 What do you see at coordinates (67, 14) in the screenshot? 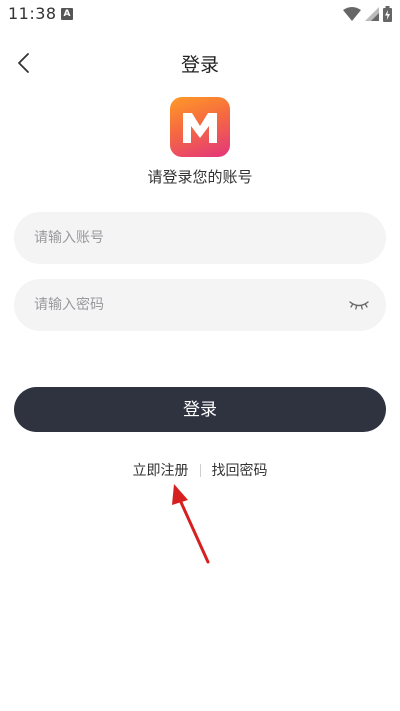
I see `notification-a-icon: A` at bounding box center [67, 14].